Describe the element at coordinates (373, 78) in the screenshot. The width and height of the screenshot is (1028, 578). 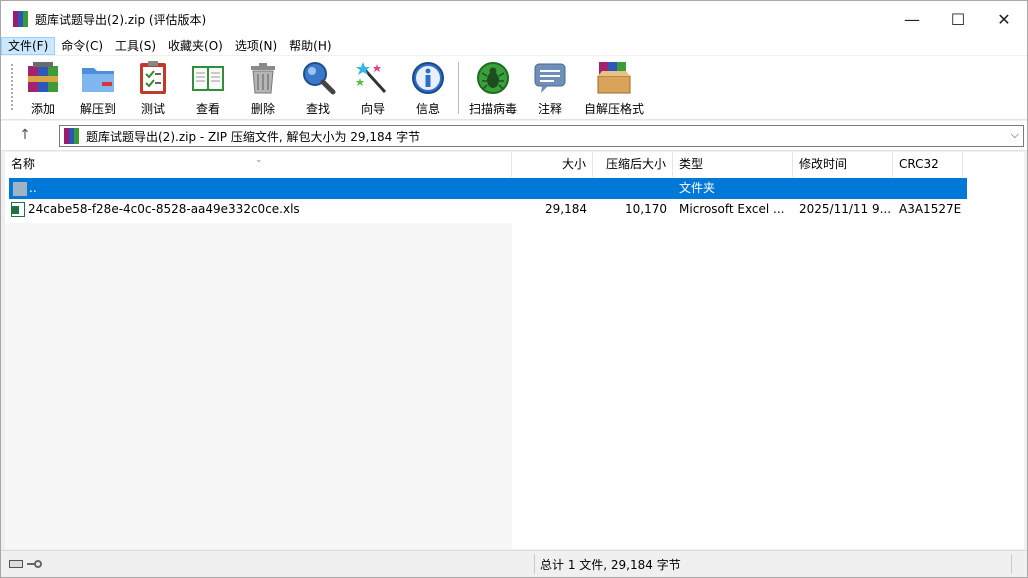
I see `magic-wand-icon` at that location.